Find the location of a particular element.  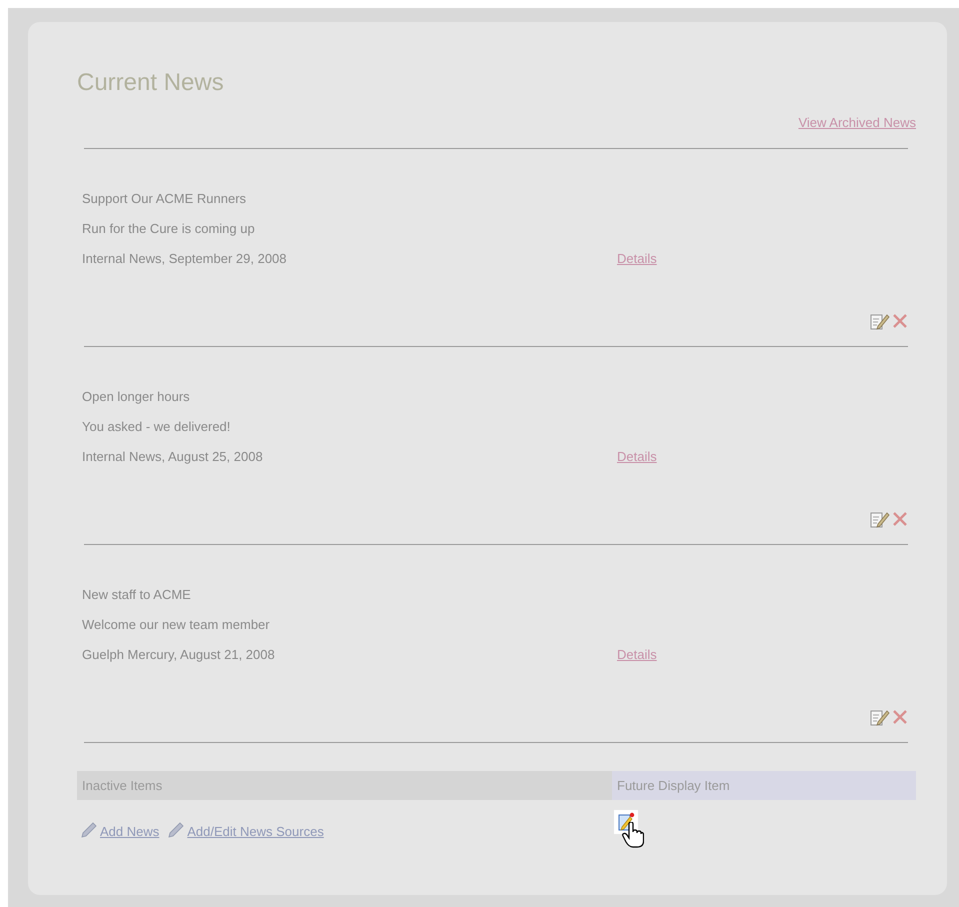

news-source-date: Guelph Mercury, August 21, 2008 is located at coordinates (179, 655).